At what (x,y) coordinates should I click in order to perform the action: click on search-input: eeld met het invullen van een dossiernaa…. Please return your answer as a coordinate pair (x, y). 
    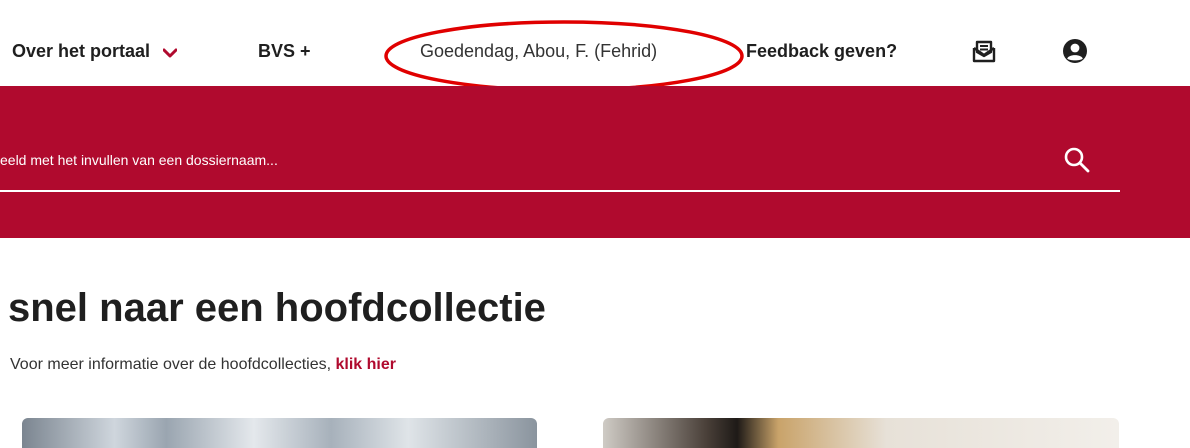
    Looking at the image, I should click on (139, 160).